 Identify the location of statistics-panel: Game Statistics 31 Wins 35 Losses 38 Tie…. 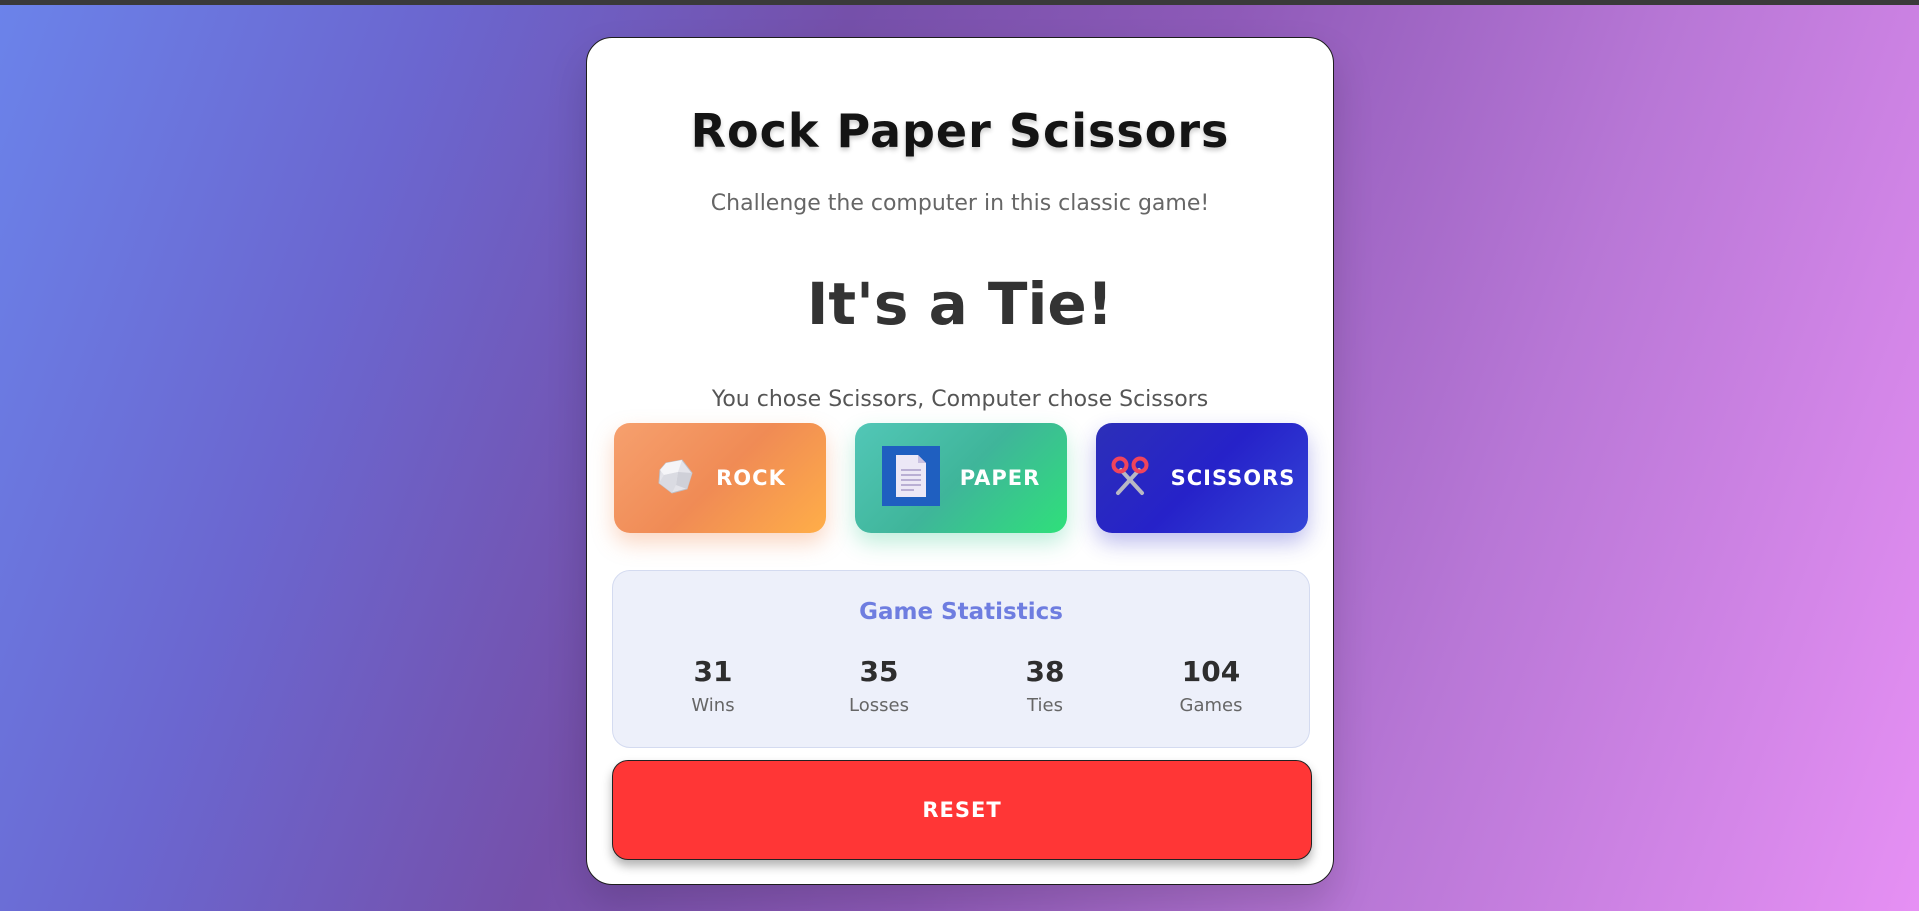
(961, 659).